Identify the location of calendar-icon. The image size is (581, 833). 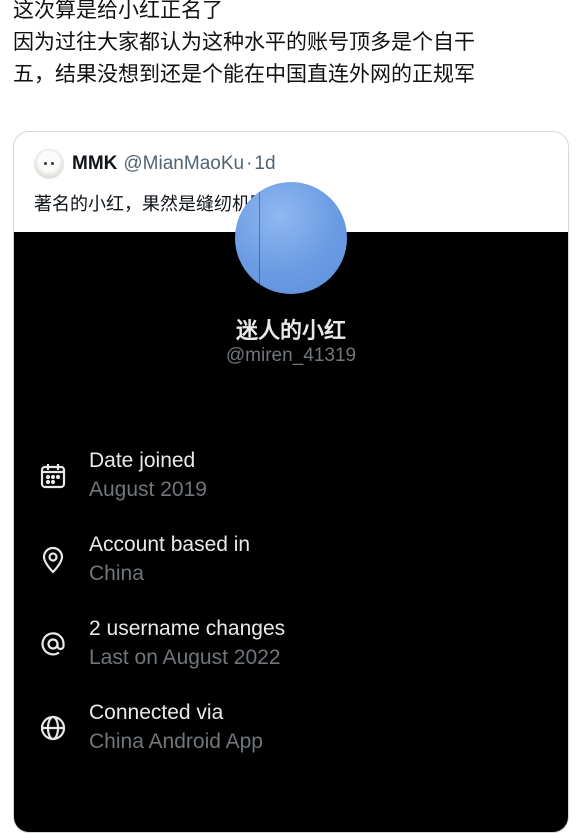
(53, 476).